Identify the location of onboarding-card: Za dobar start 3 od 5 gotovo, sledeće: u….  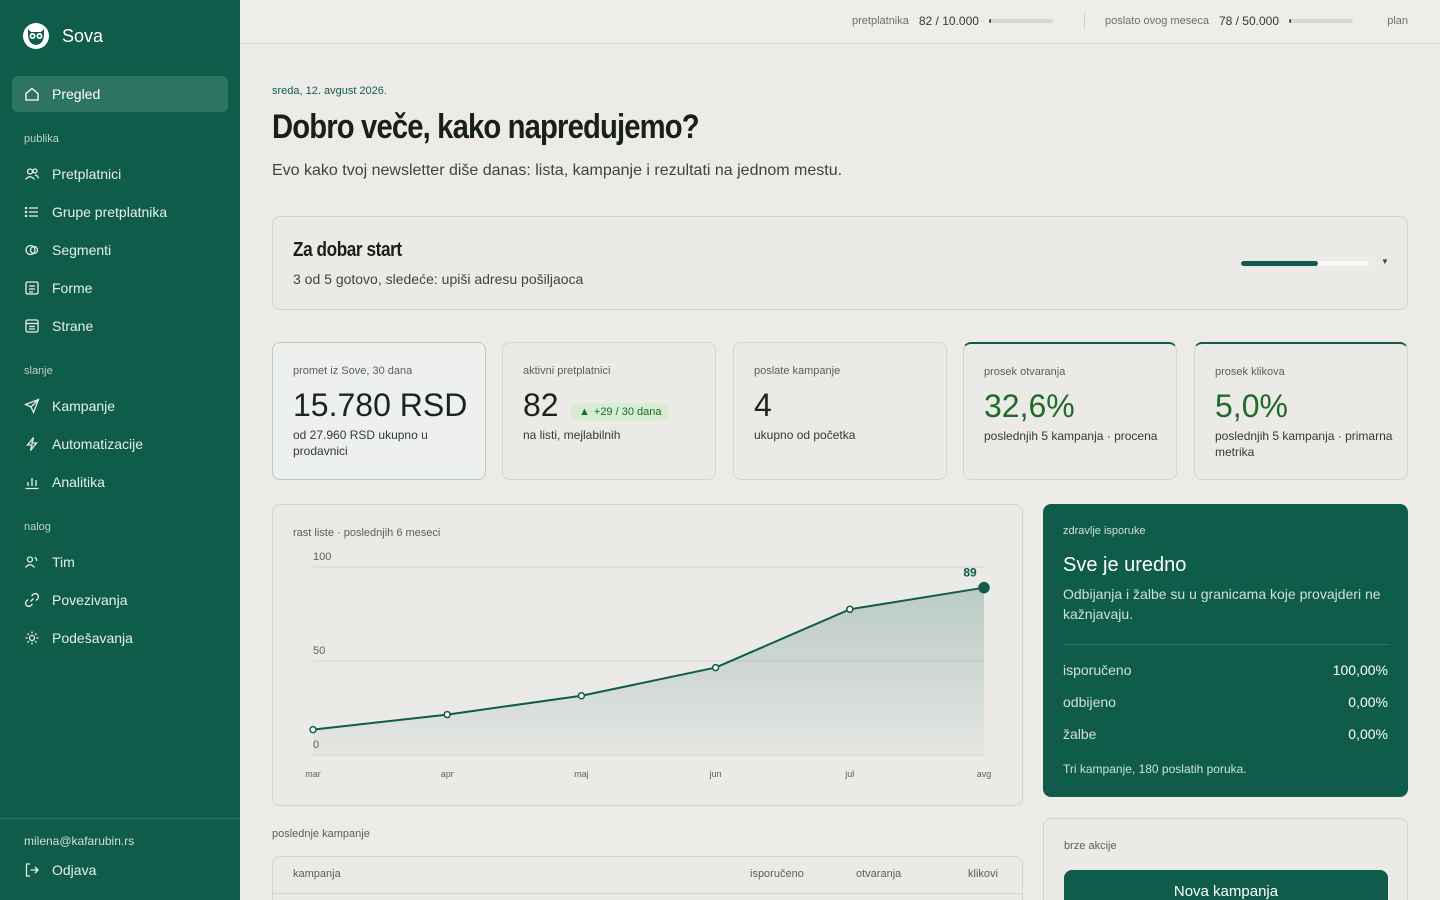
(840, 263).